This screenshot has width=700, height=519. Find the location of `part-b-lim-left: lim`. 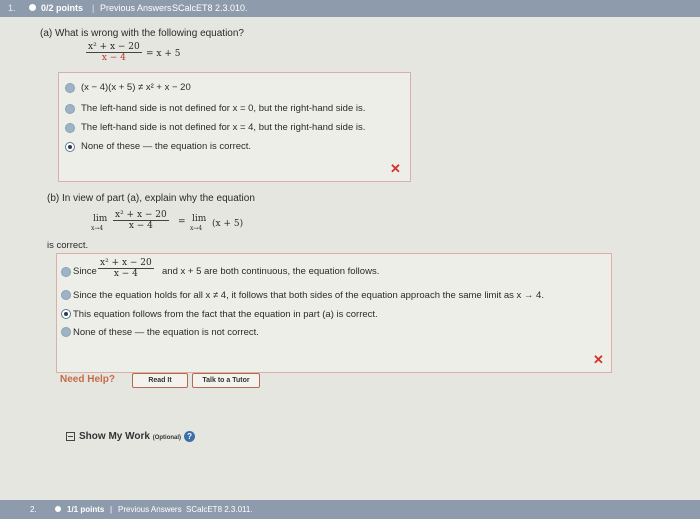

part-b-lim-left: lim is located at coordinates (100, 219).